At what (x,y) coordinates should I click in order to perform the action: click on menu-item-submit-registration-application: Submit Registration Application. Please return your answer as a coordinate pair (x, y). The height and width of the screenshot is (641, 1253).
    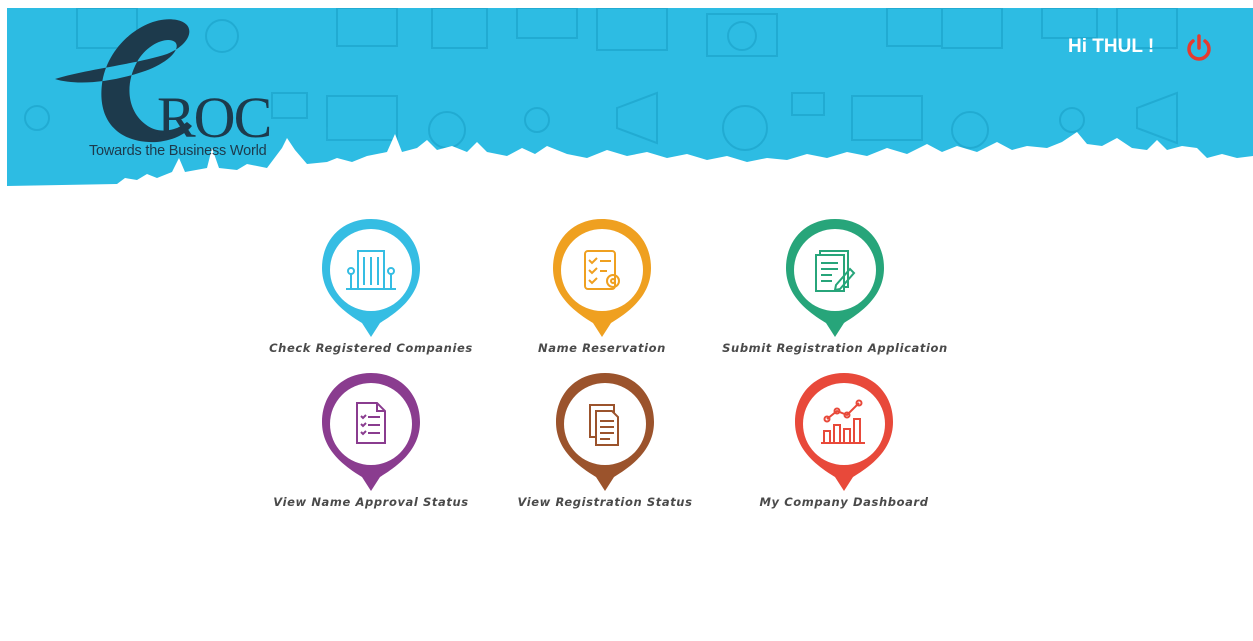
    Looking at the image, I should click on (835, 285).